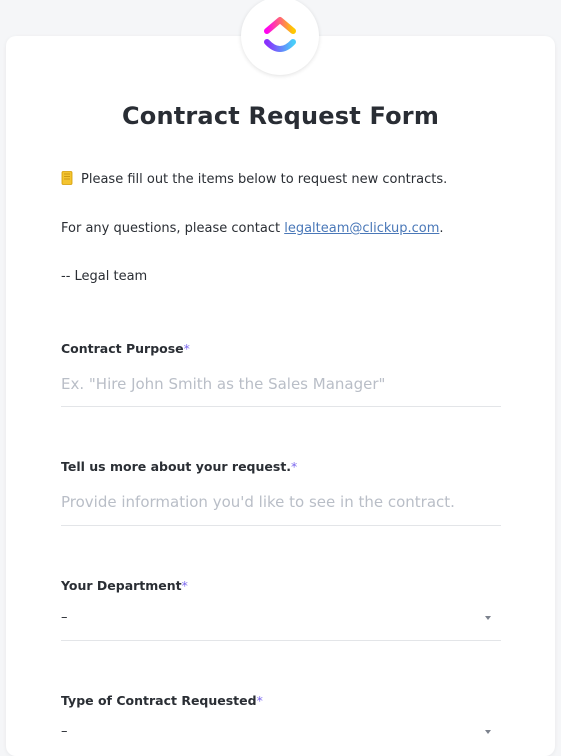 The image size is (561, 756). I want to click on contract-type-label-text: Type of Contract Requested, so click(159, 700).